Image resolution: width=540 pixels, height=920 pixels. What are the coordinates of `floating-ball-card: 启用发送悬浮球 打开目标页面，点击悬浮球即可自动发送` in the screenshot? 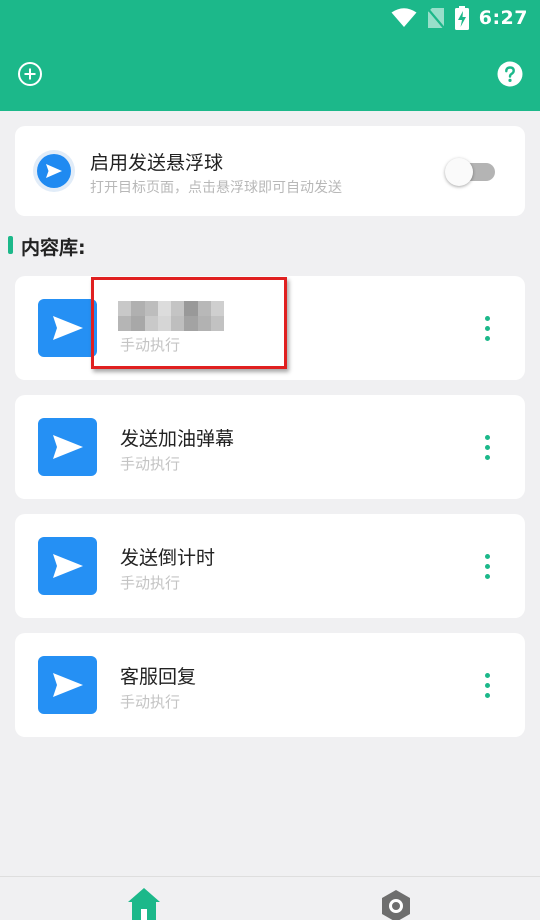 It's located at (270, 171).